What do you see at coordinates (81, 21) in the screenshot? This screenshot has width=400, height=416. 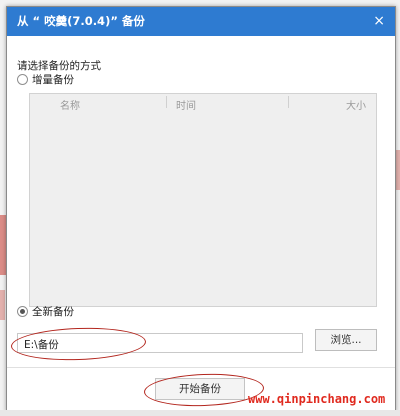 I see `dialog-title: 从 “ 咬羹(7.0.4)” 备份` at bounding box center [81, 21].